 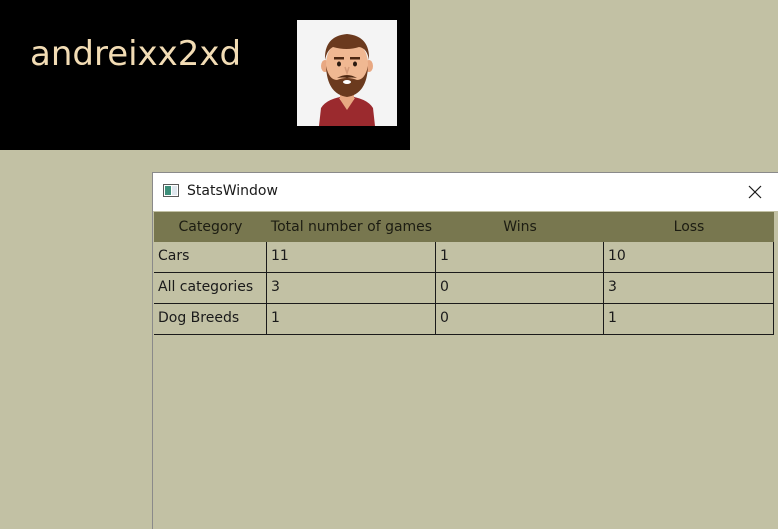 What do you see at coordinates (210, 288) in the screenshot?
I see `cell-category: All categories` at bounding box center [210, 288].